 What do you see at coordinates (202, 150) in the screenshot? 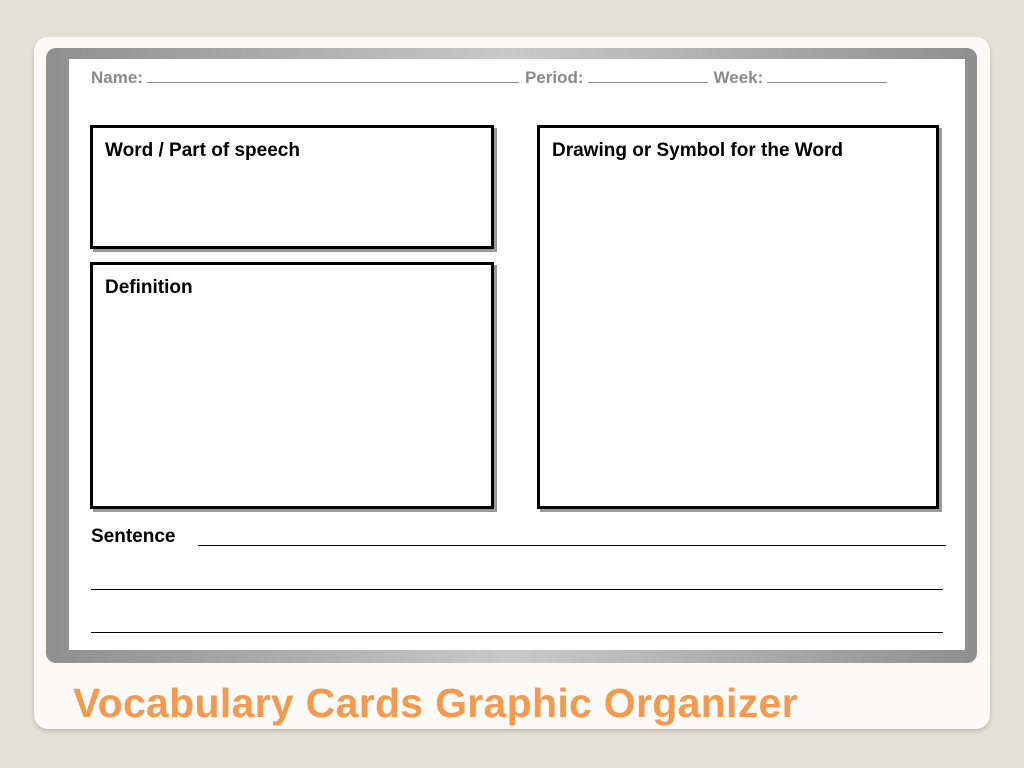
I see `word-box-label: Word / Part of speech` at bounding box center [202, 150].